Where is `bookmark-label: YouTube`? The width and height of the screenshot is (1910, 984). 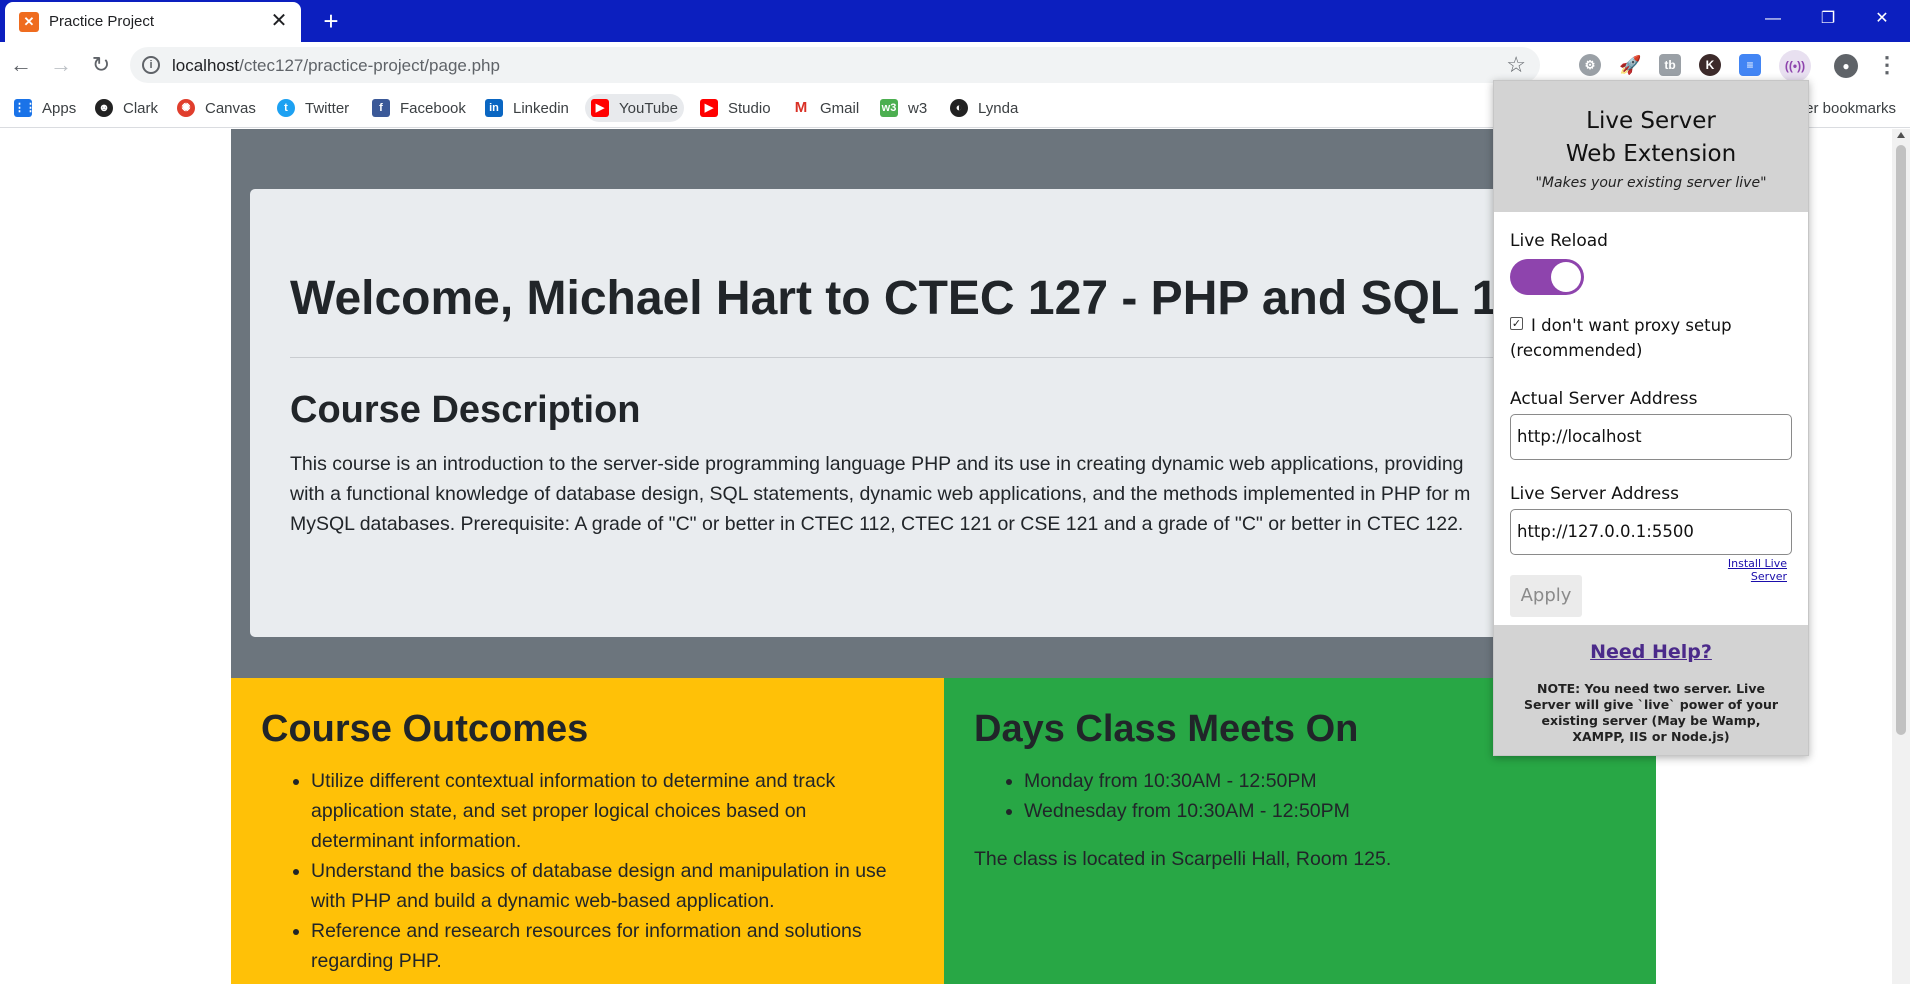
bookmark-label: YouTube is located at coordinates (648, 108).